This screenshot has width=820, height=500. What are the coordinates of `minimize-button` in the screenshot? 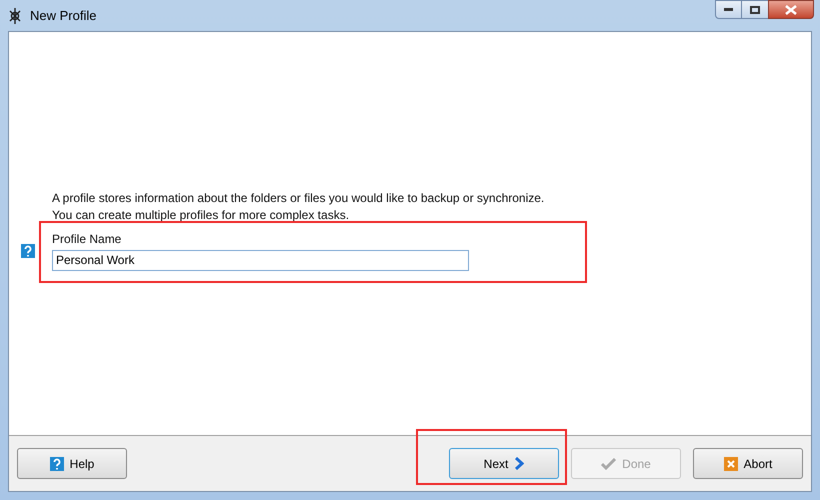 It's located at (728, 9).